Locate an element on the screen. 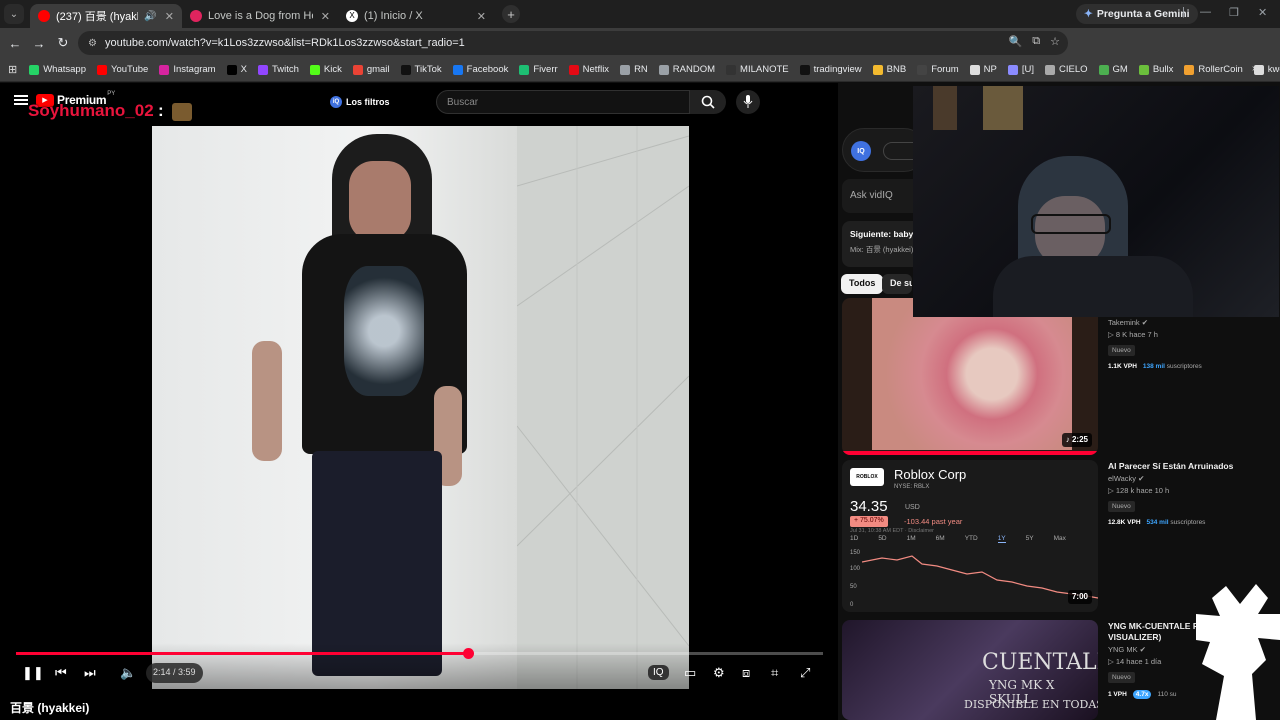 Image resolution: width=1280 pixels, height=720 pixels. progress-bar is located at coordinates (419, 653).